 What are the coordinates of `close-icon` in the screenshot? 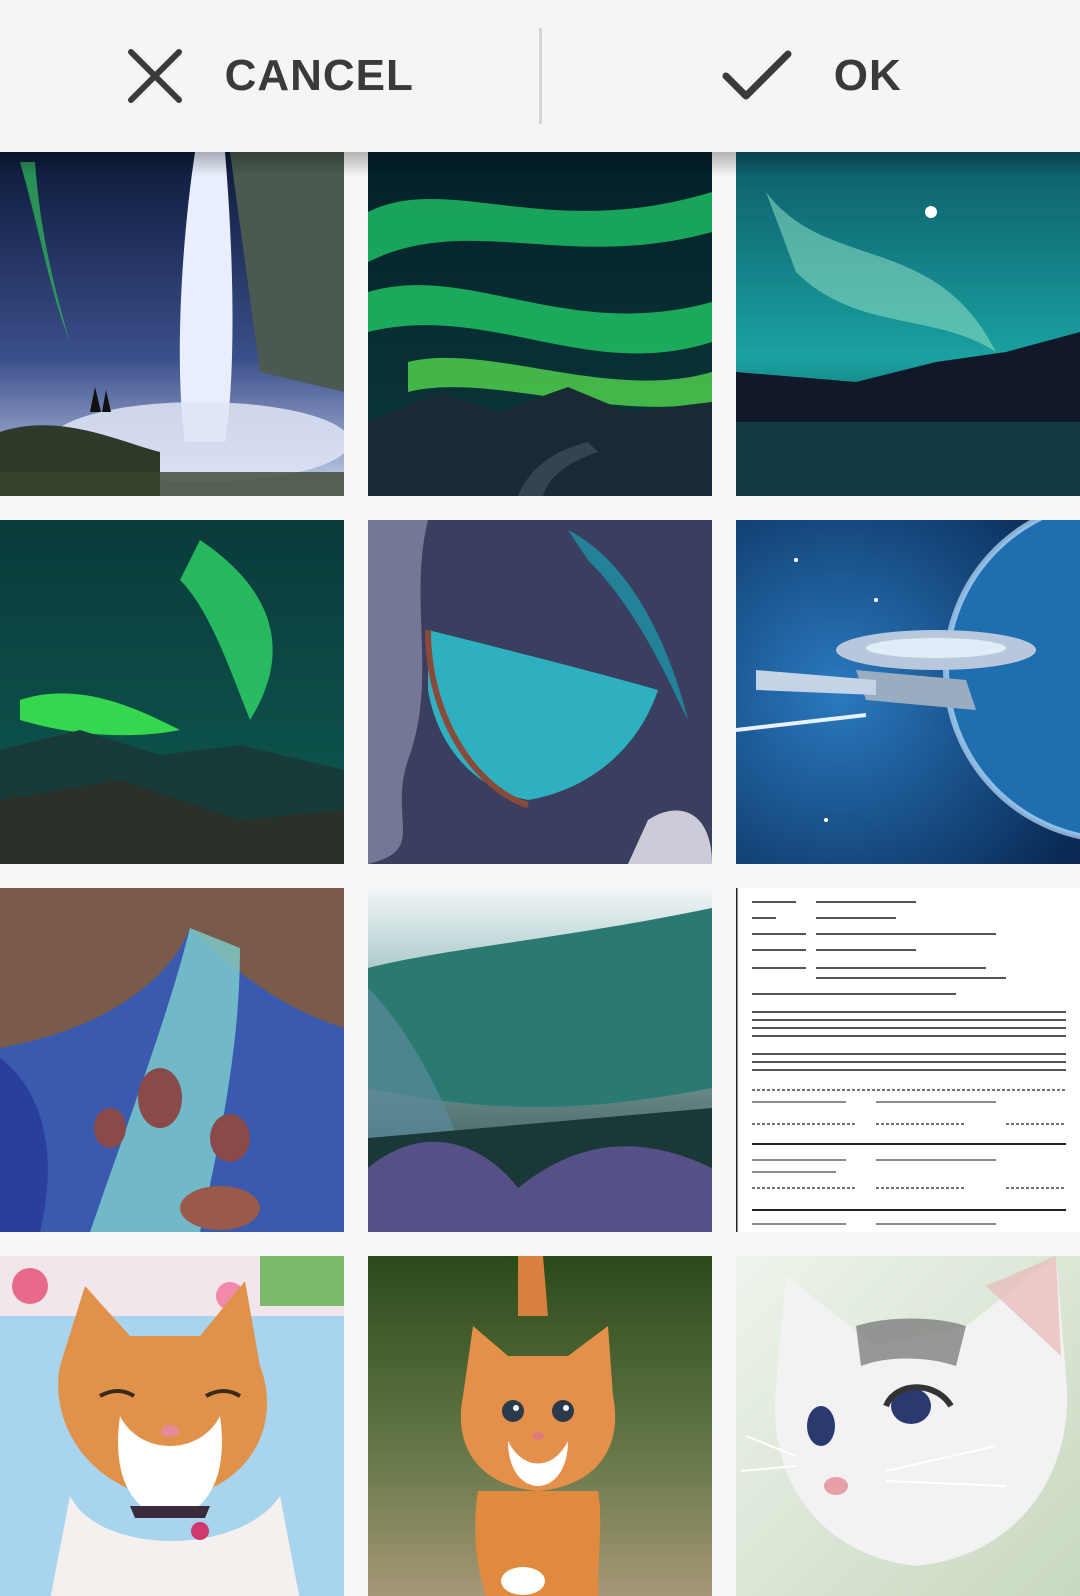 It's located at (155, 76).